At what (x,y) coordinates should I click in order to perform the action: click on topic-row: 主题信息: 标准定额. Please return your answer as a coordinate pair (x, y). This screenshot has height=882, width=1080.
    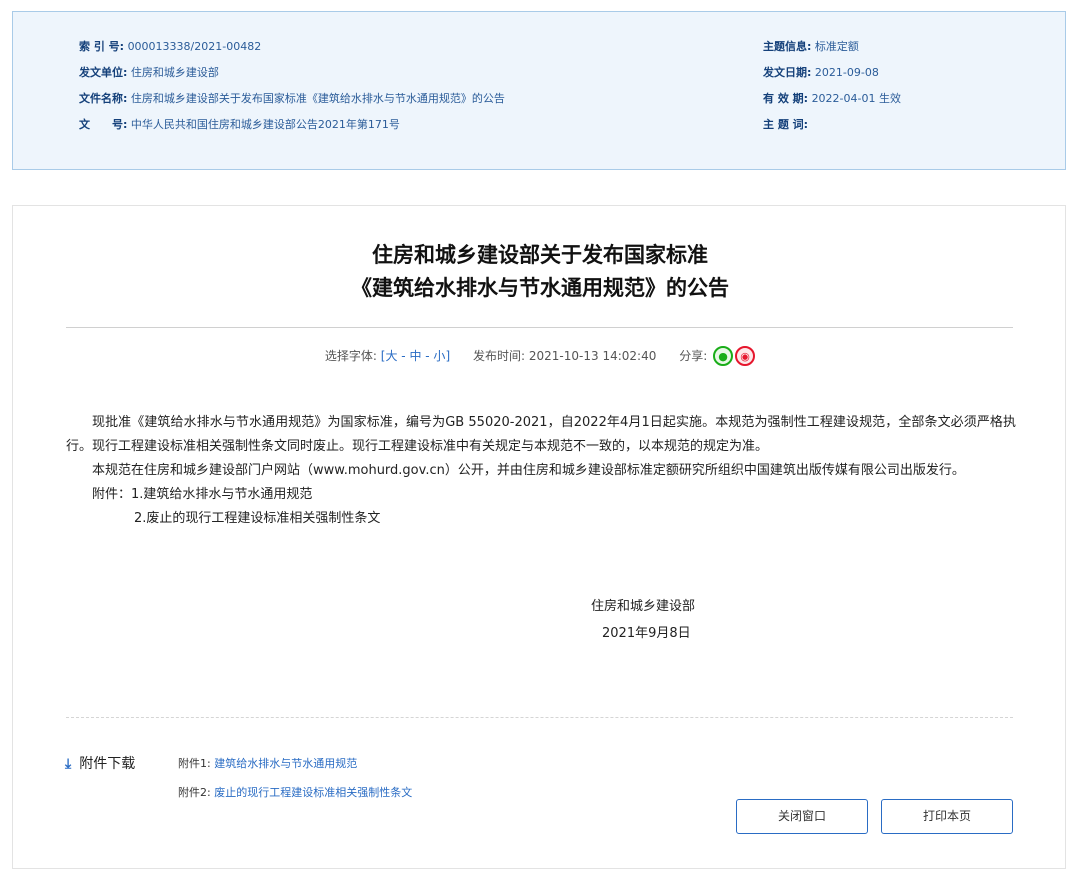
    Looking at the image, I should click on (811, 47).